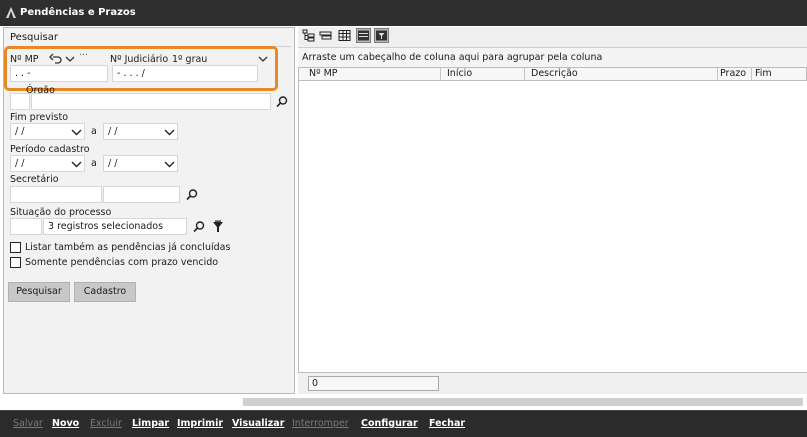  Describe the element at coordinates (11, 12) in the screenshot. I see `app-icon` at that location.